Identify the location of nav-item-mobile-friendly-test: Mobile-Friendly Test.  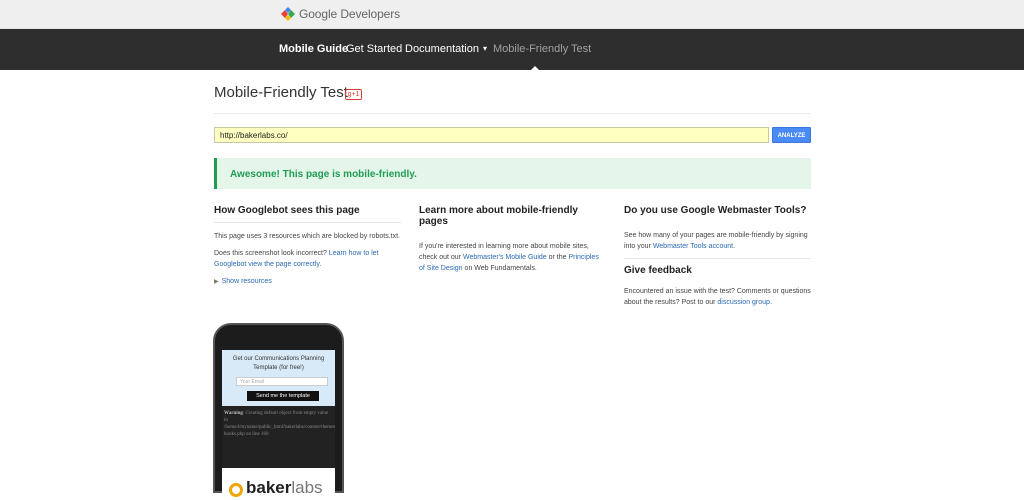
(542, 49).